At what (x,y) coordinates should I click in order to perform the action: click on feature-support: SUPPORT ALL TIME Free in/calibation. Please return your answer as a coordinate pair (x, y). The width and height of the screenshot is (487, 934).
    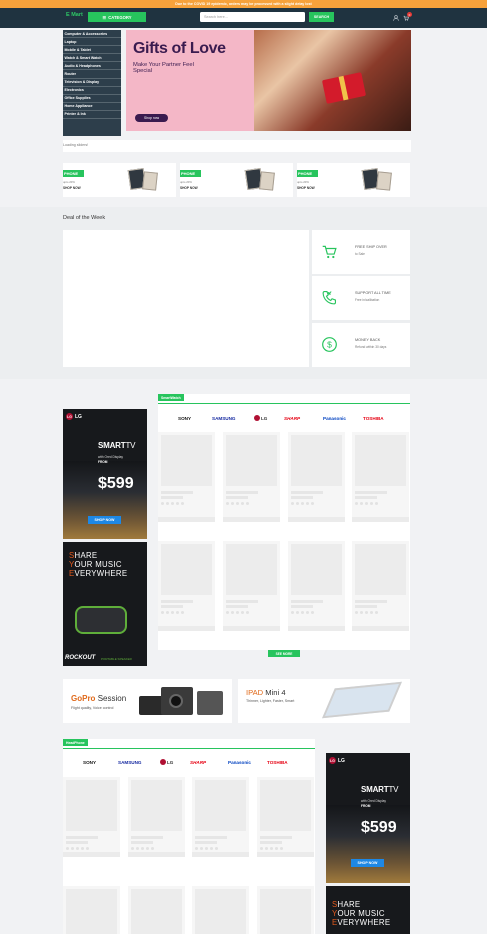
    Looking at the image, I should click on (361, 298).